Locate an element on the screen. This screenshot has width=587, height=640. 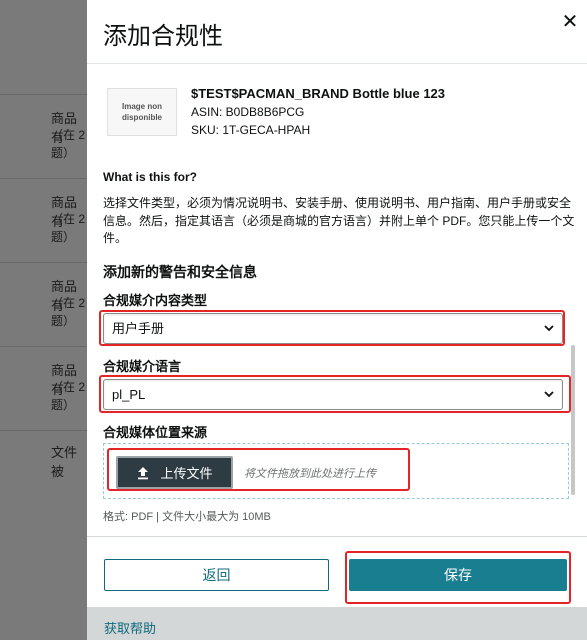
product-image-placeholder: Image non disponible is located at coordinates (142, 112).